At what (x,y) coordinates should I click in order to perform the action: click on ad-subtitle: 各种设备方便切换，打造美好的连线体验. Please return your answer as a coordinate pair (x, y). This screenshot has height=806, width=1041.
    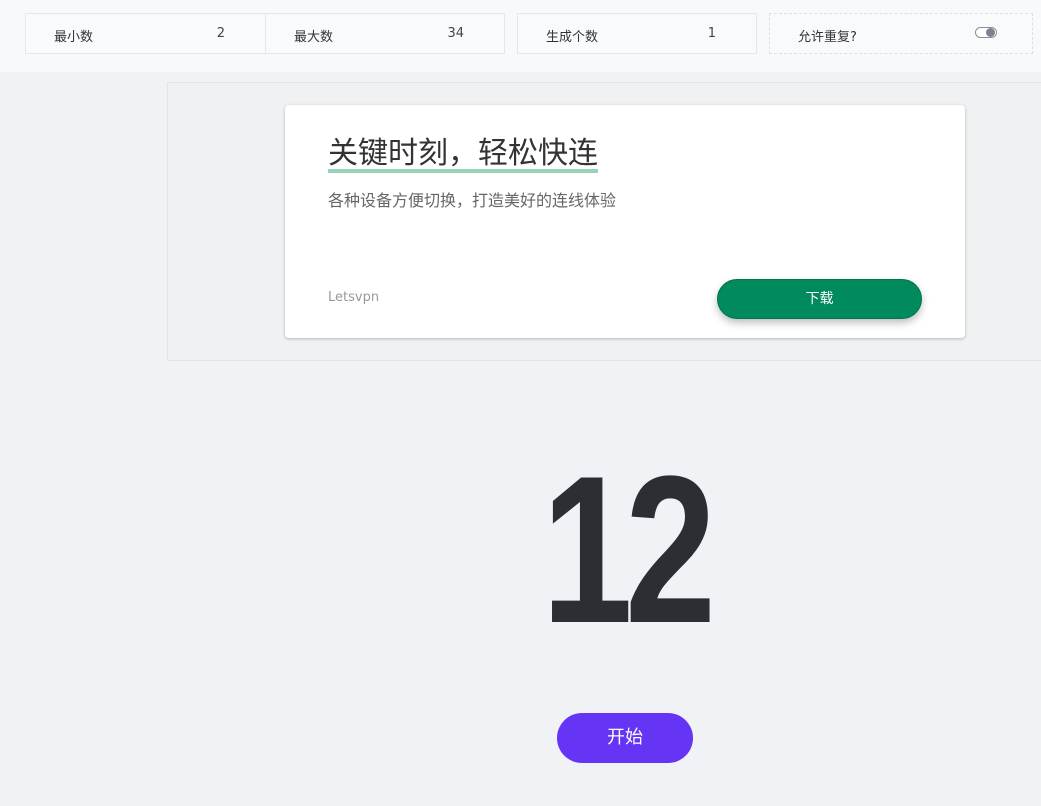
    Looking at the image, I should click on (472, 200).